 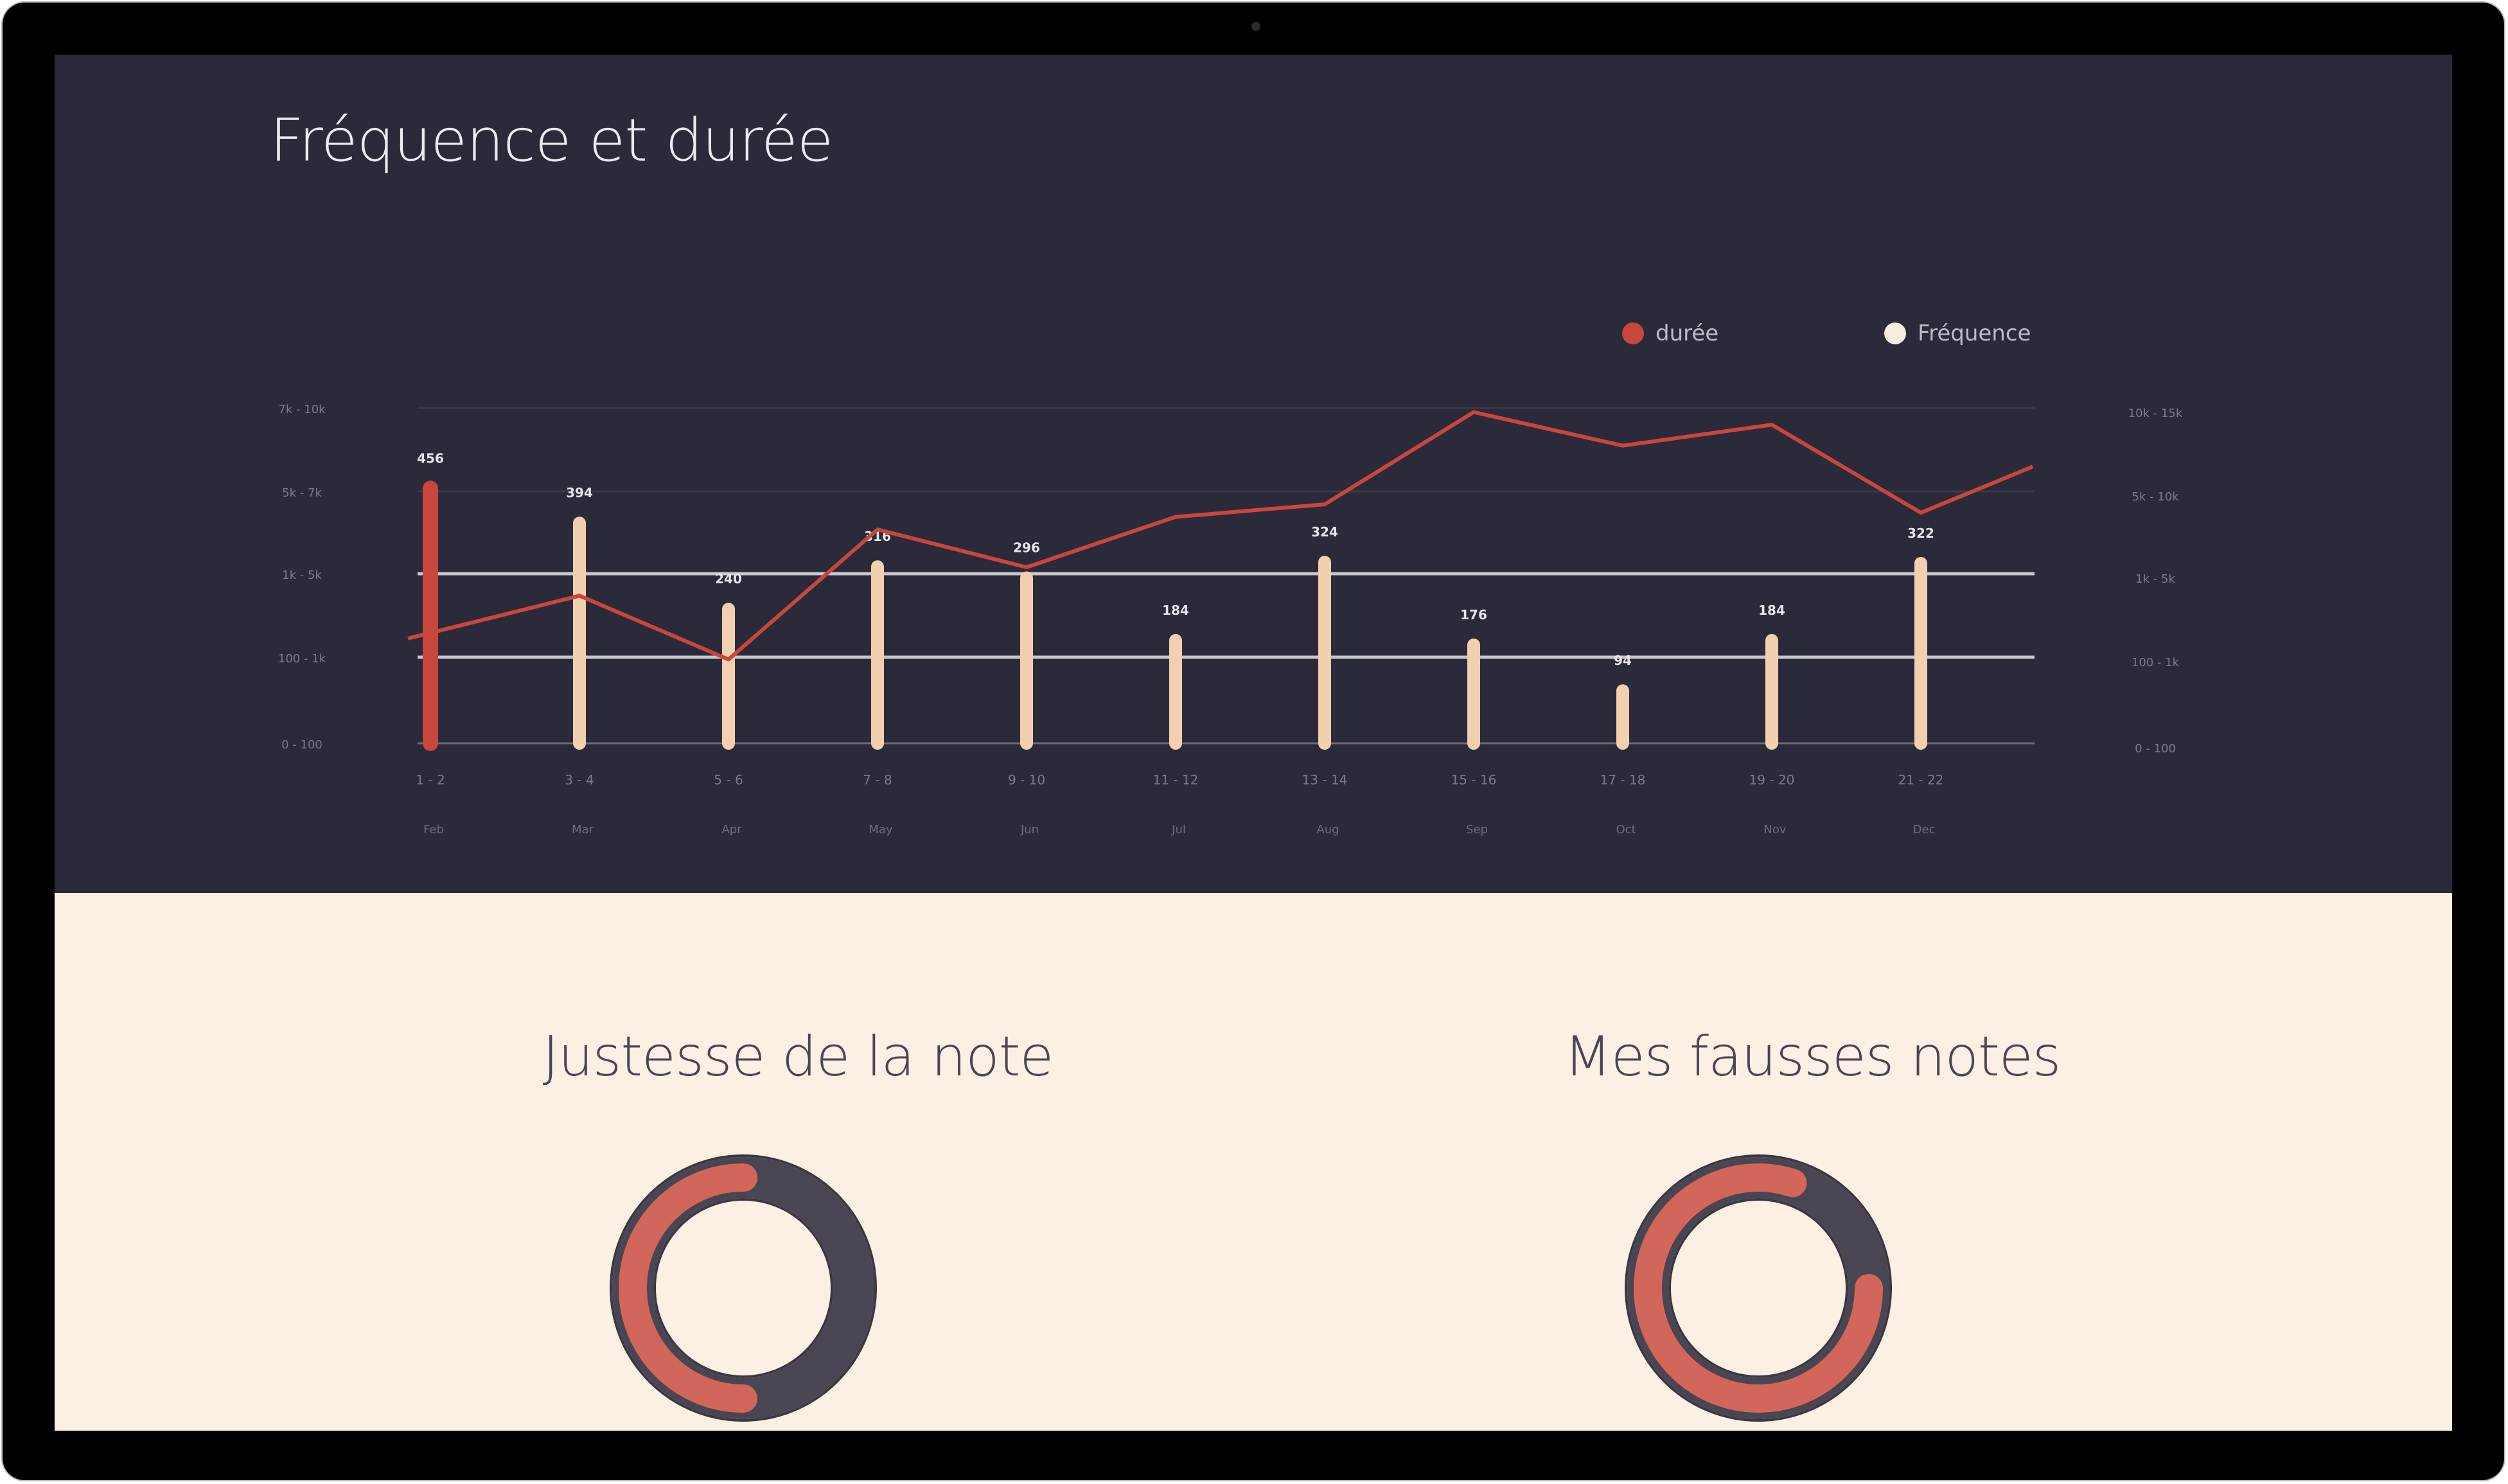 What do you see at coordinates (579, 493) in the screenshot?
I see `frequence-bar-value-label: 394` at bounding box center [579, 493].